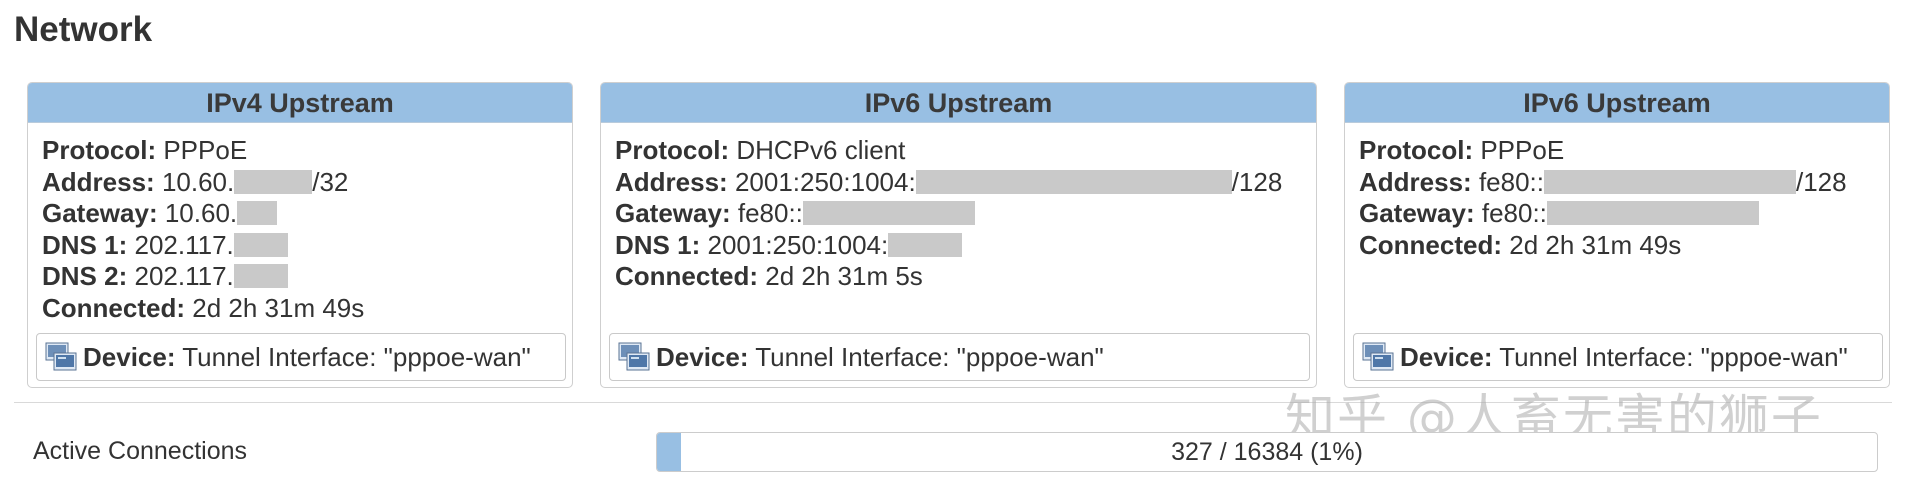  I want to click on gateway-row: Gateway: 10.60., so click(300, 214).